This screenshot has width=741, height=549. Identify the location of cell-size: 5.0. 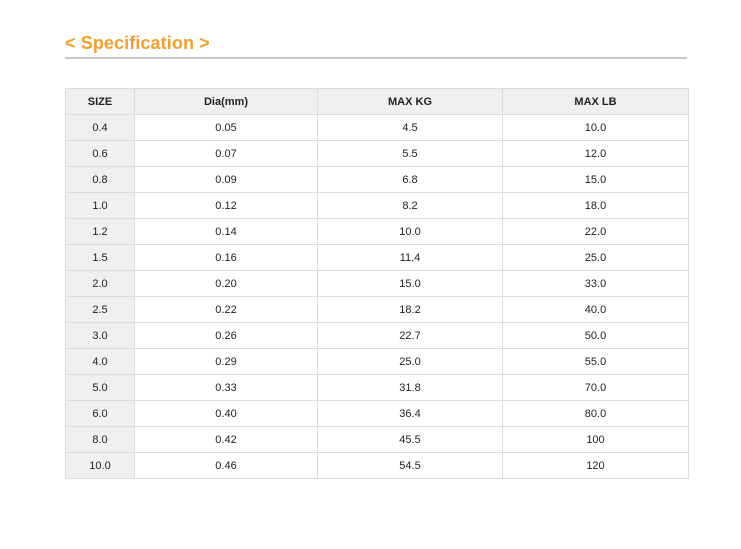
(100, 387).